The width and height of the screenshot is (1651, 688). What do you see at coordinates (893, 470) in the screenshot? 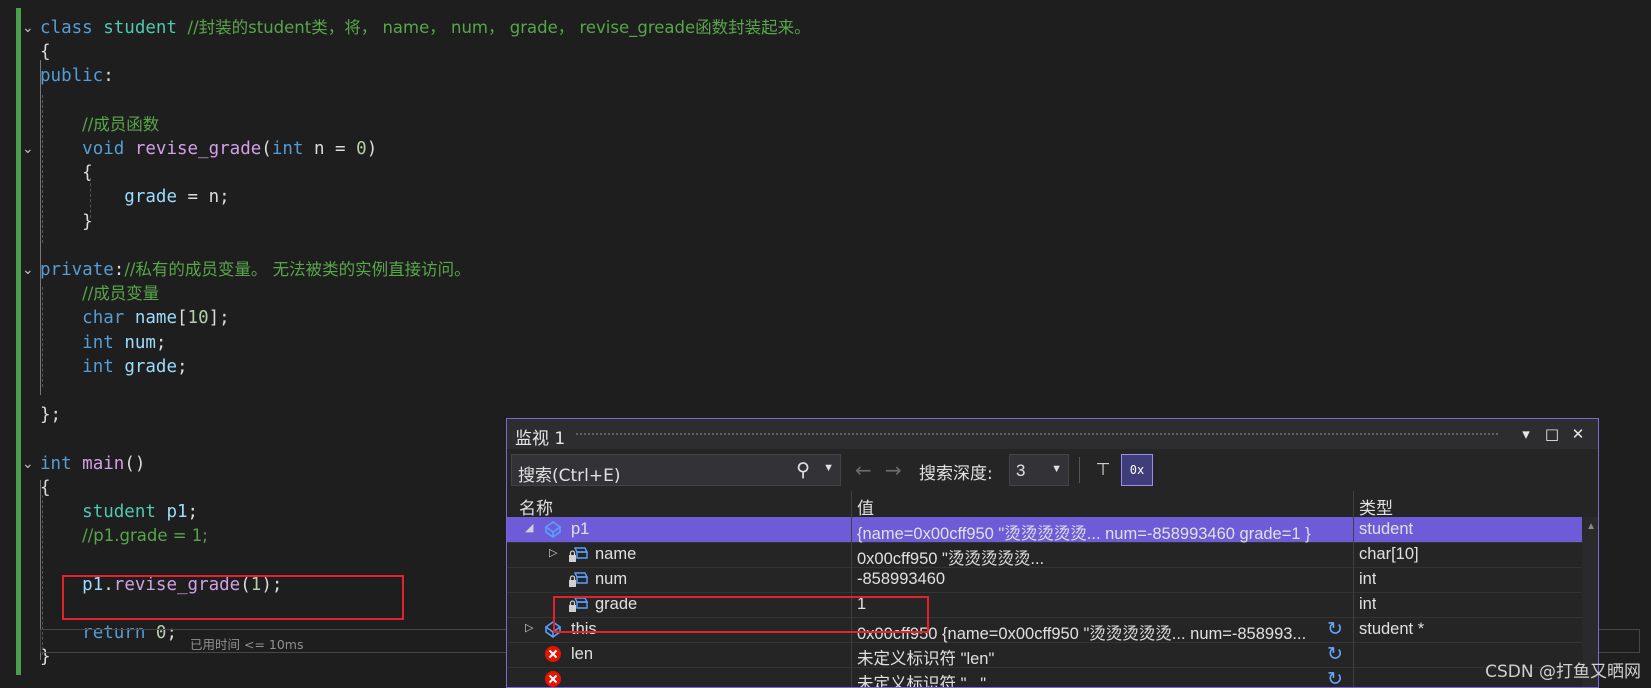
I see `forward-arrow-icon: →` at bounding box center [893, 470].